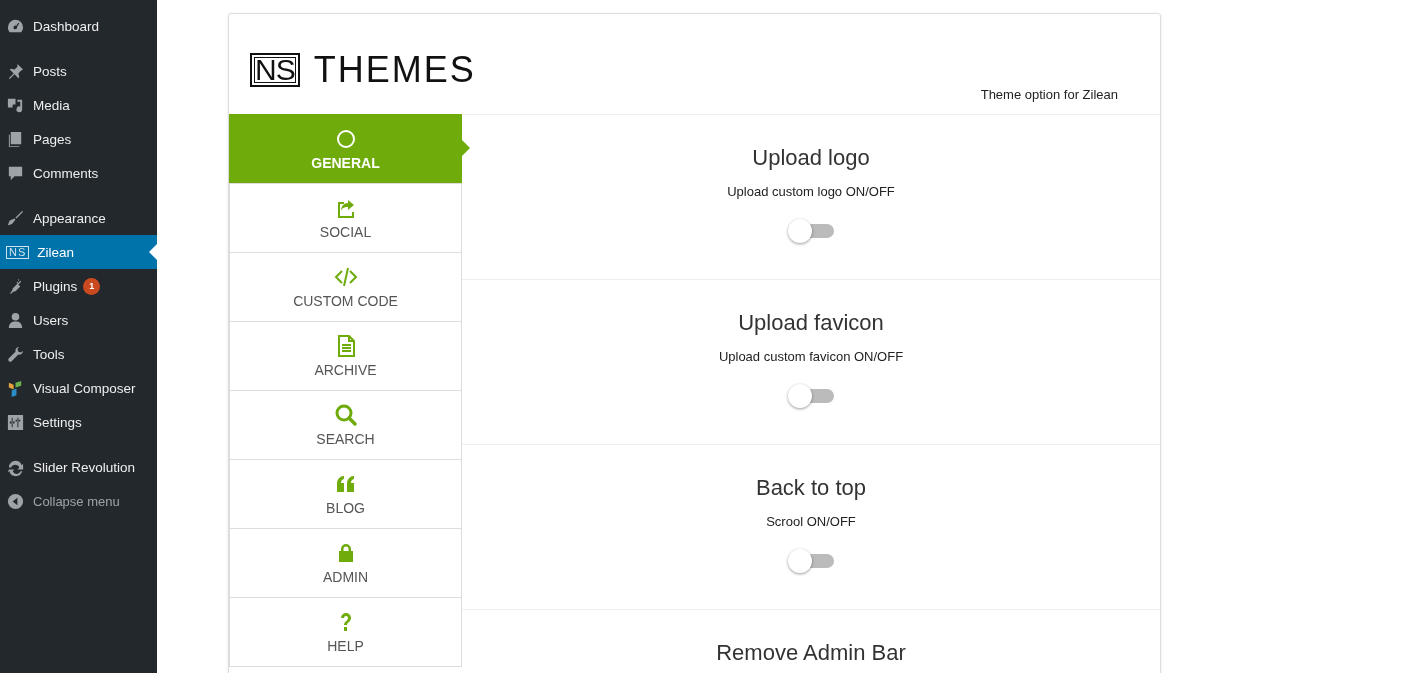 The height and width of the screenshot is (673, 1404). Describe the element at coordinates (15, 501) in the screenshot. I see `collapse-icon` at that location.